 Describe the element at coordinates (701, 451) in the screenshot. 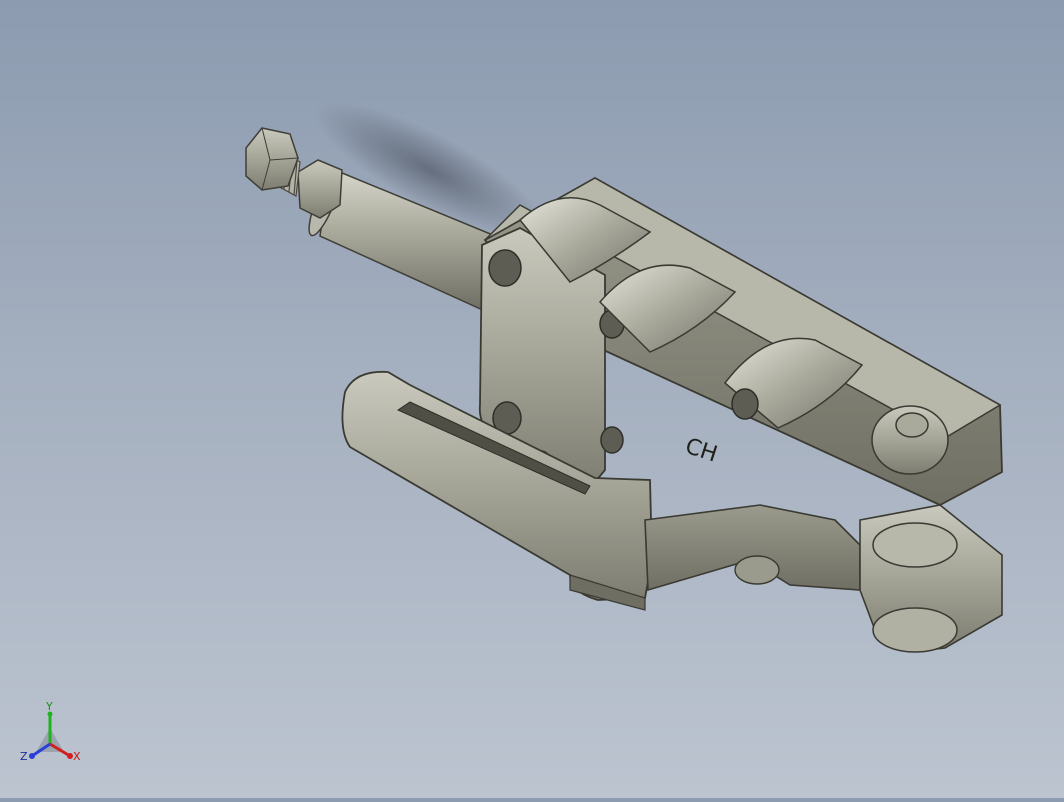

I see `engraving-text: CH` at that location.